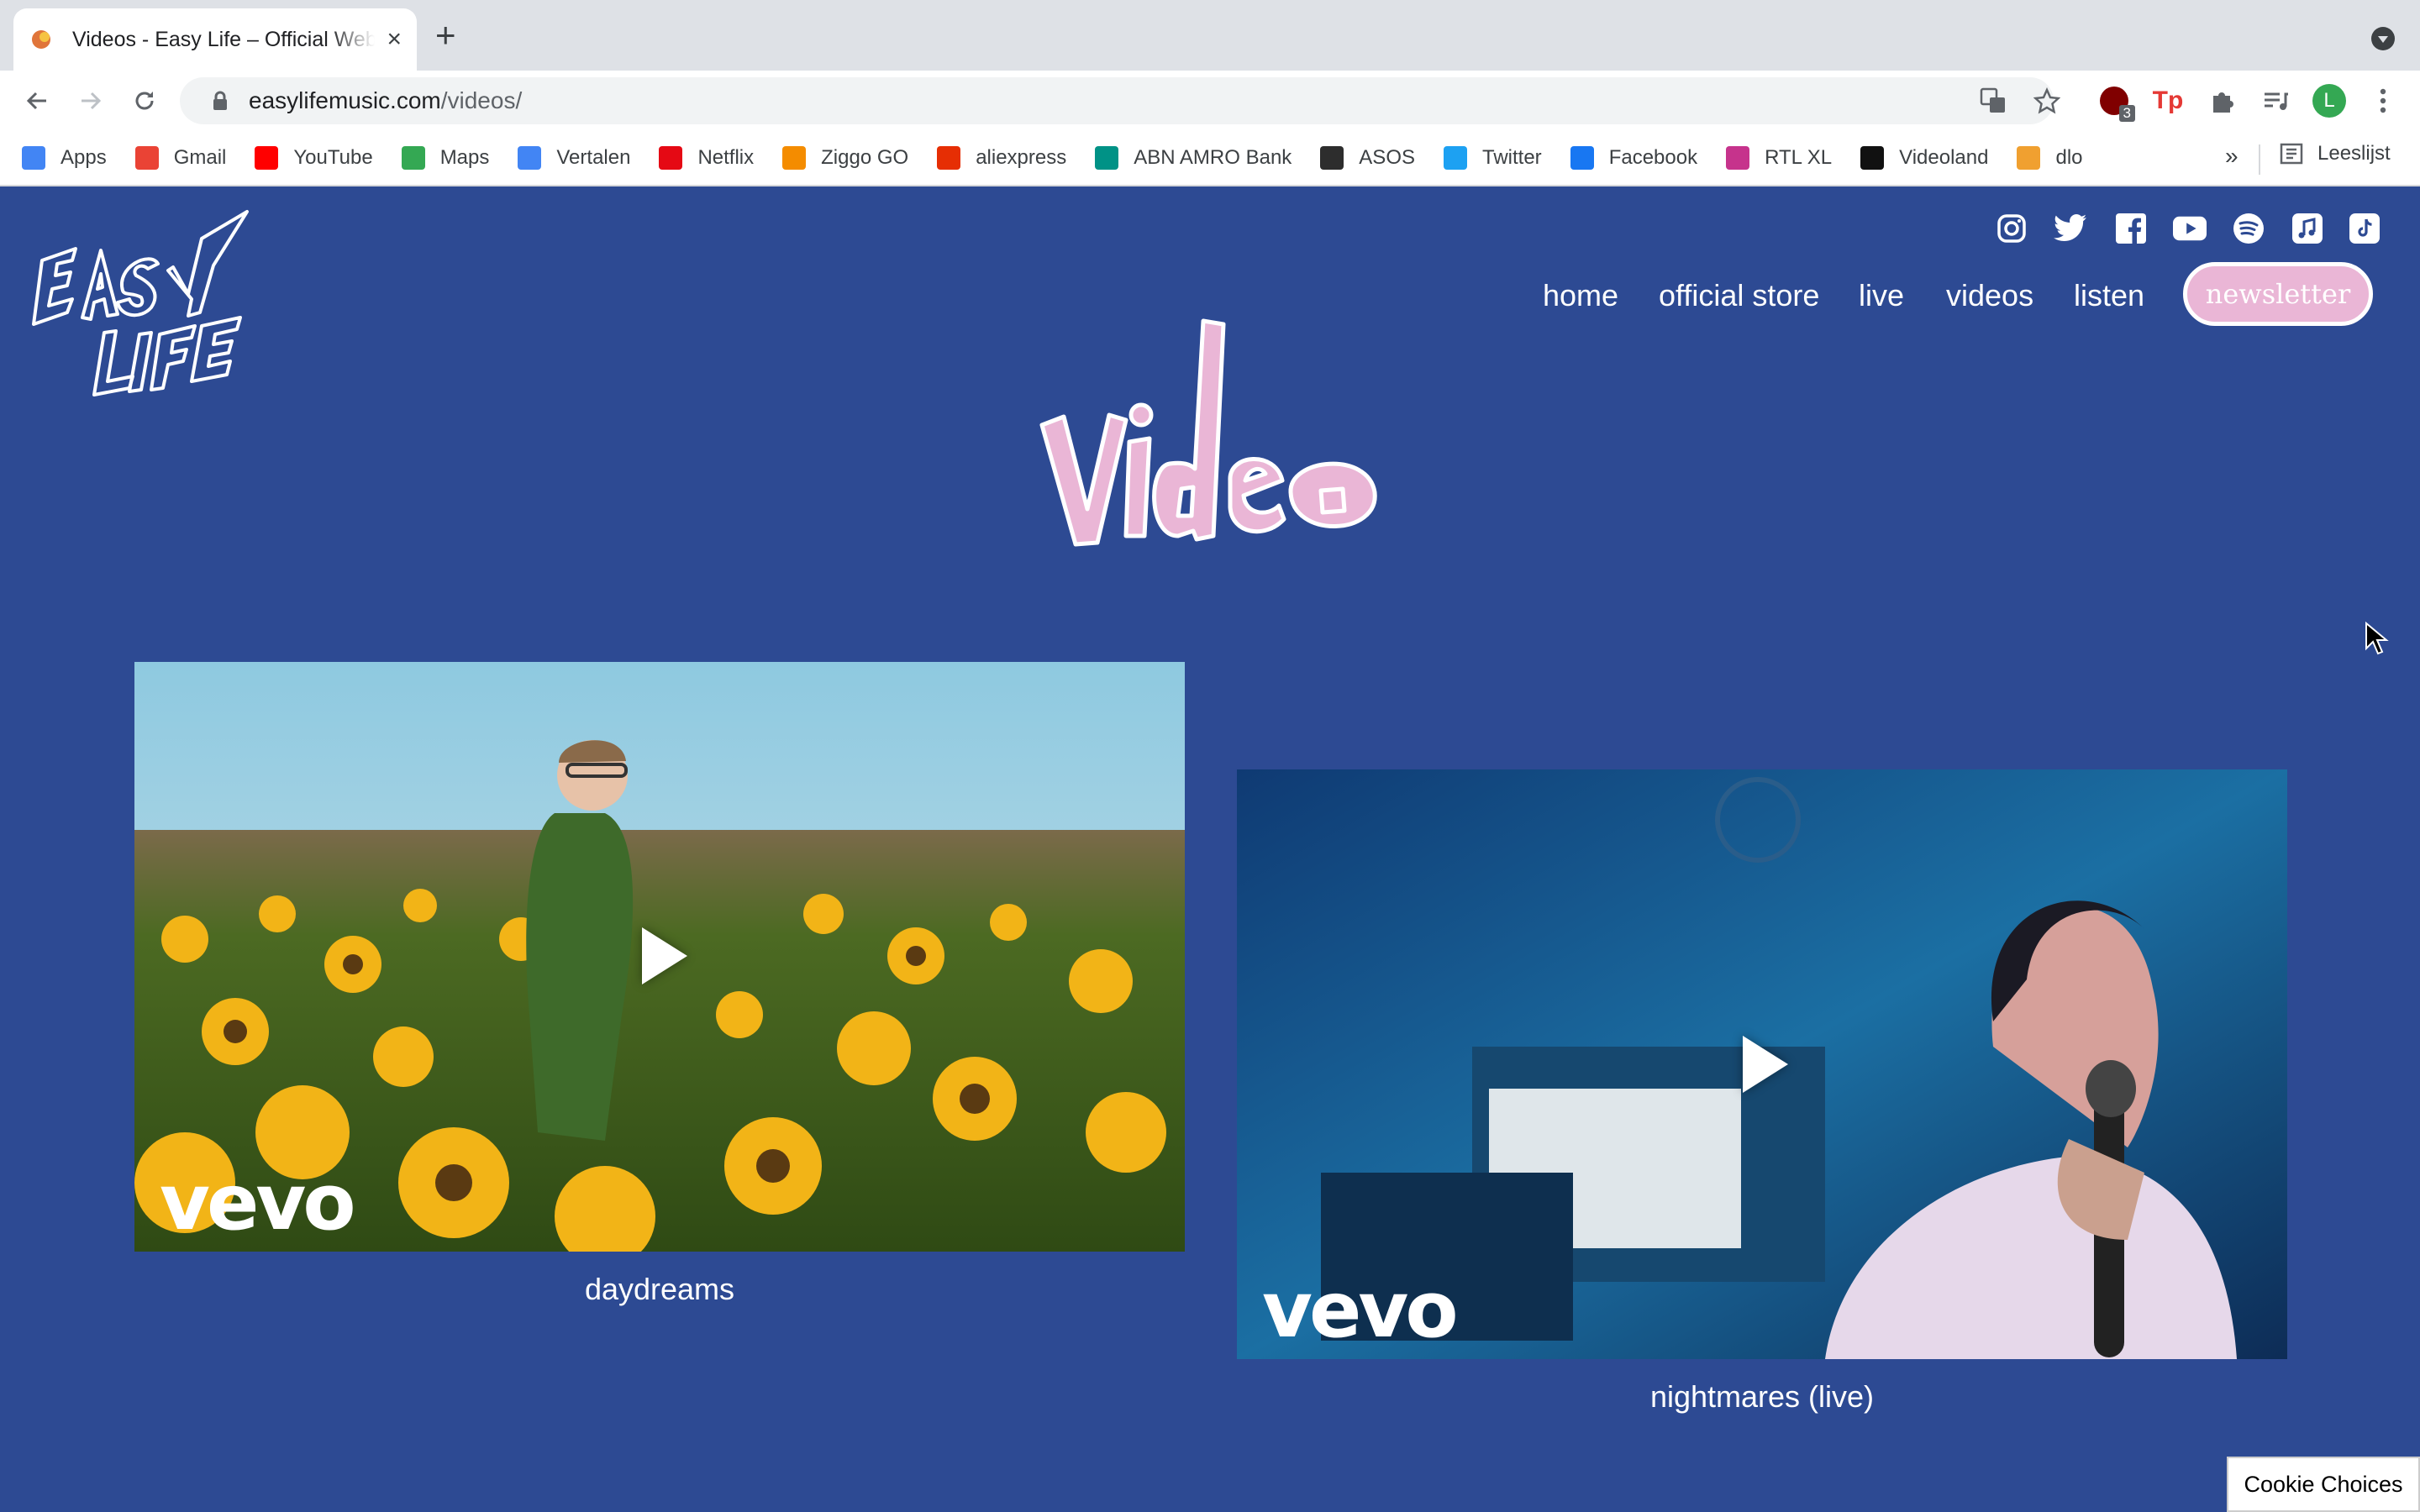  Describe the element at coordinates (2069, 157) in the screenshot. I see `bookmark-label: dlo` at that location.